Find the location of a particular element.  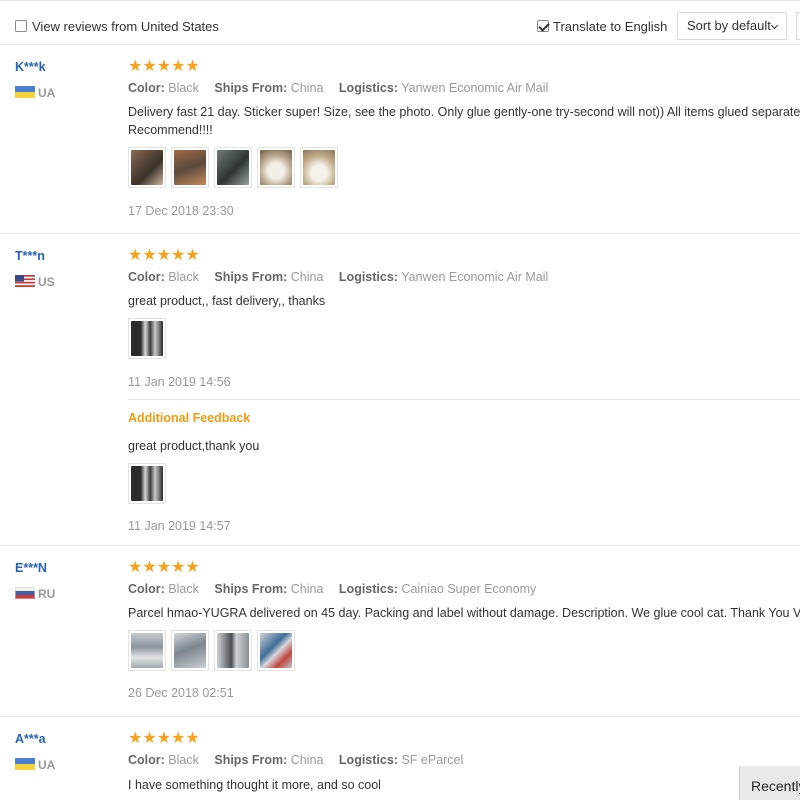

sort-dropdown: Sort by default is located at coordinates (732, 26).